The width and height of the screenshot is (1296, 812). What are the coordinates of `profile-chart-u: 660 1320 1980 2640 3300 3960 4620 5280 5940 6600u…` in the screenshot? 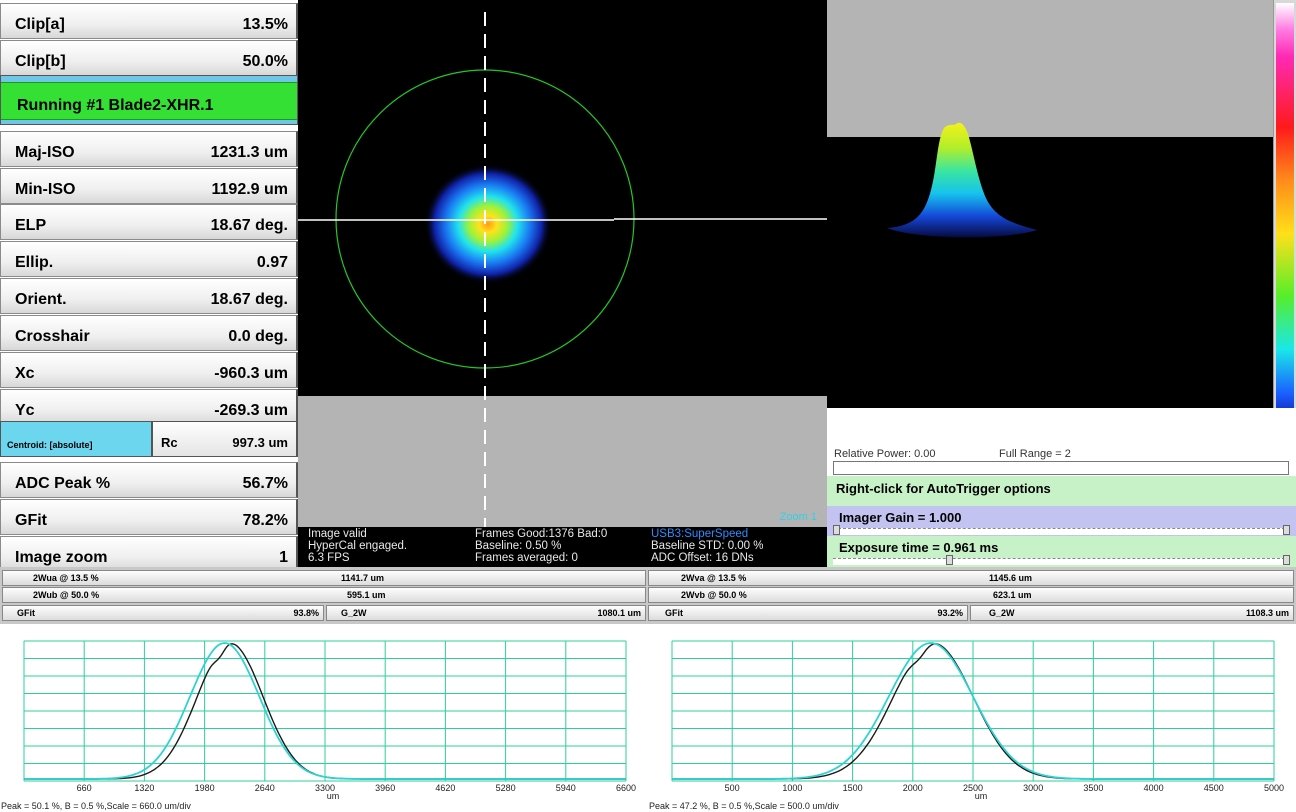 It's located at (318, 725).